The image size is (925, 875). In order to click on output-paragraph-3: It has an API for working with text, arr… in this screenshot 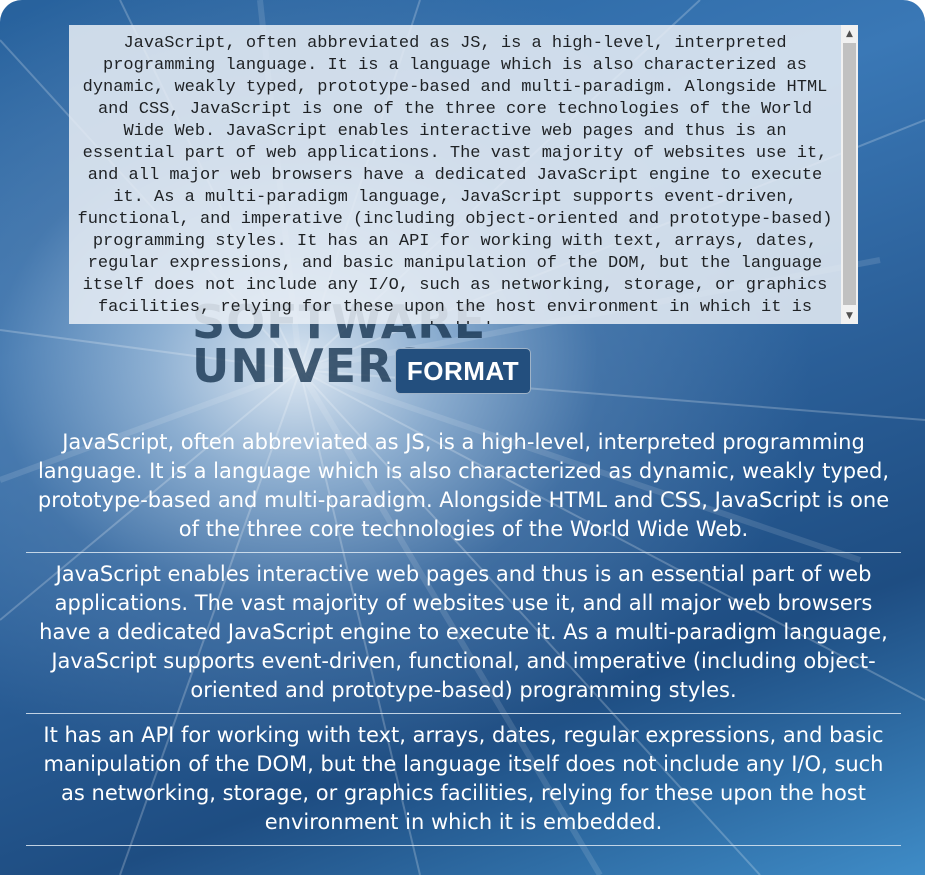, I will do `click(463, 783)`.